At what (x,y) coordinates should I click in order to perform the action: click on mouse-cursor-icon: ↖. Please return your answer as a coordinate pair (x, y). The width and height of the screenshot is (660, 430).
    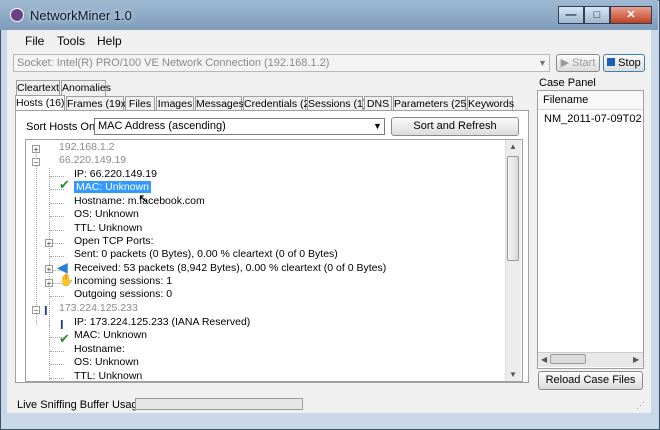
    Looking at the image, I should click on (143, 198).